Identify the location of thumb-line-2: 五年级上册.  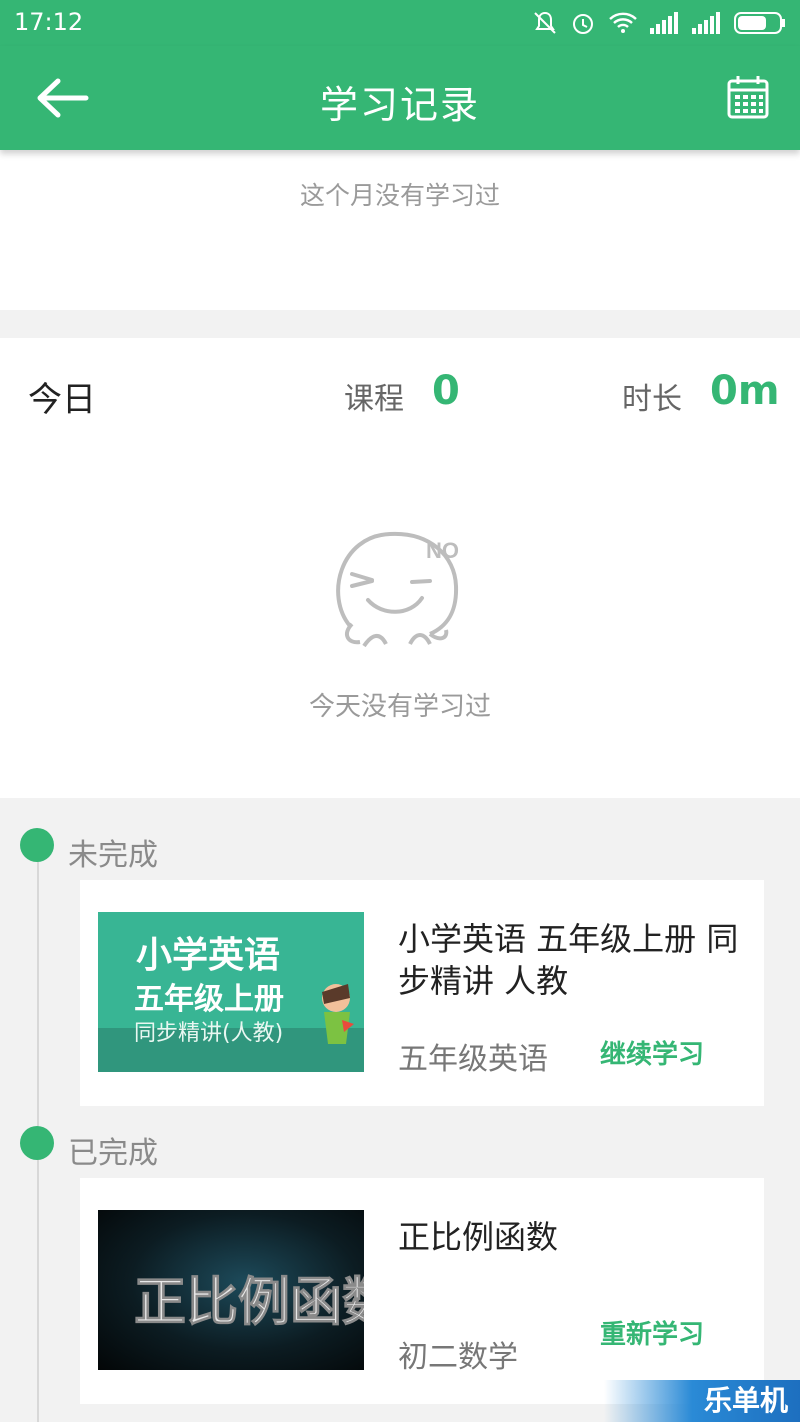
(209, 999).